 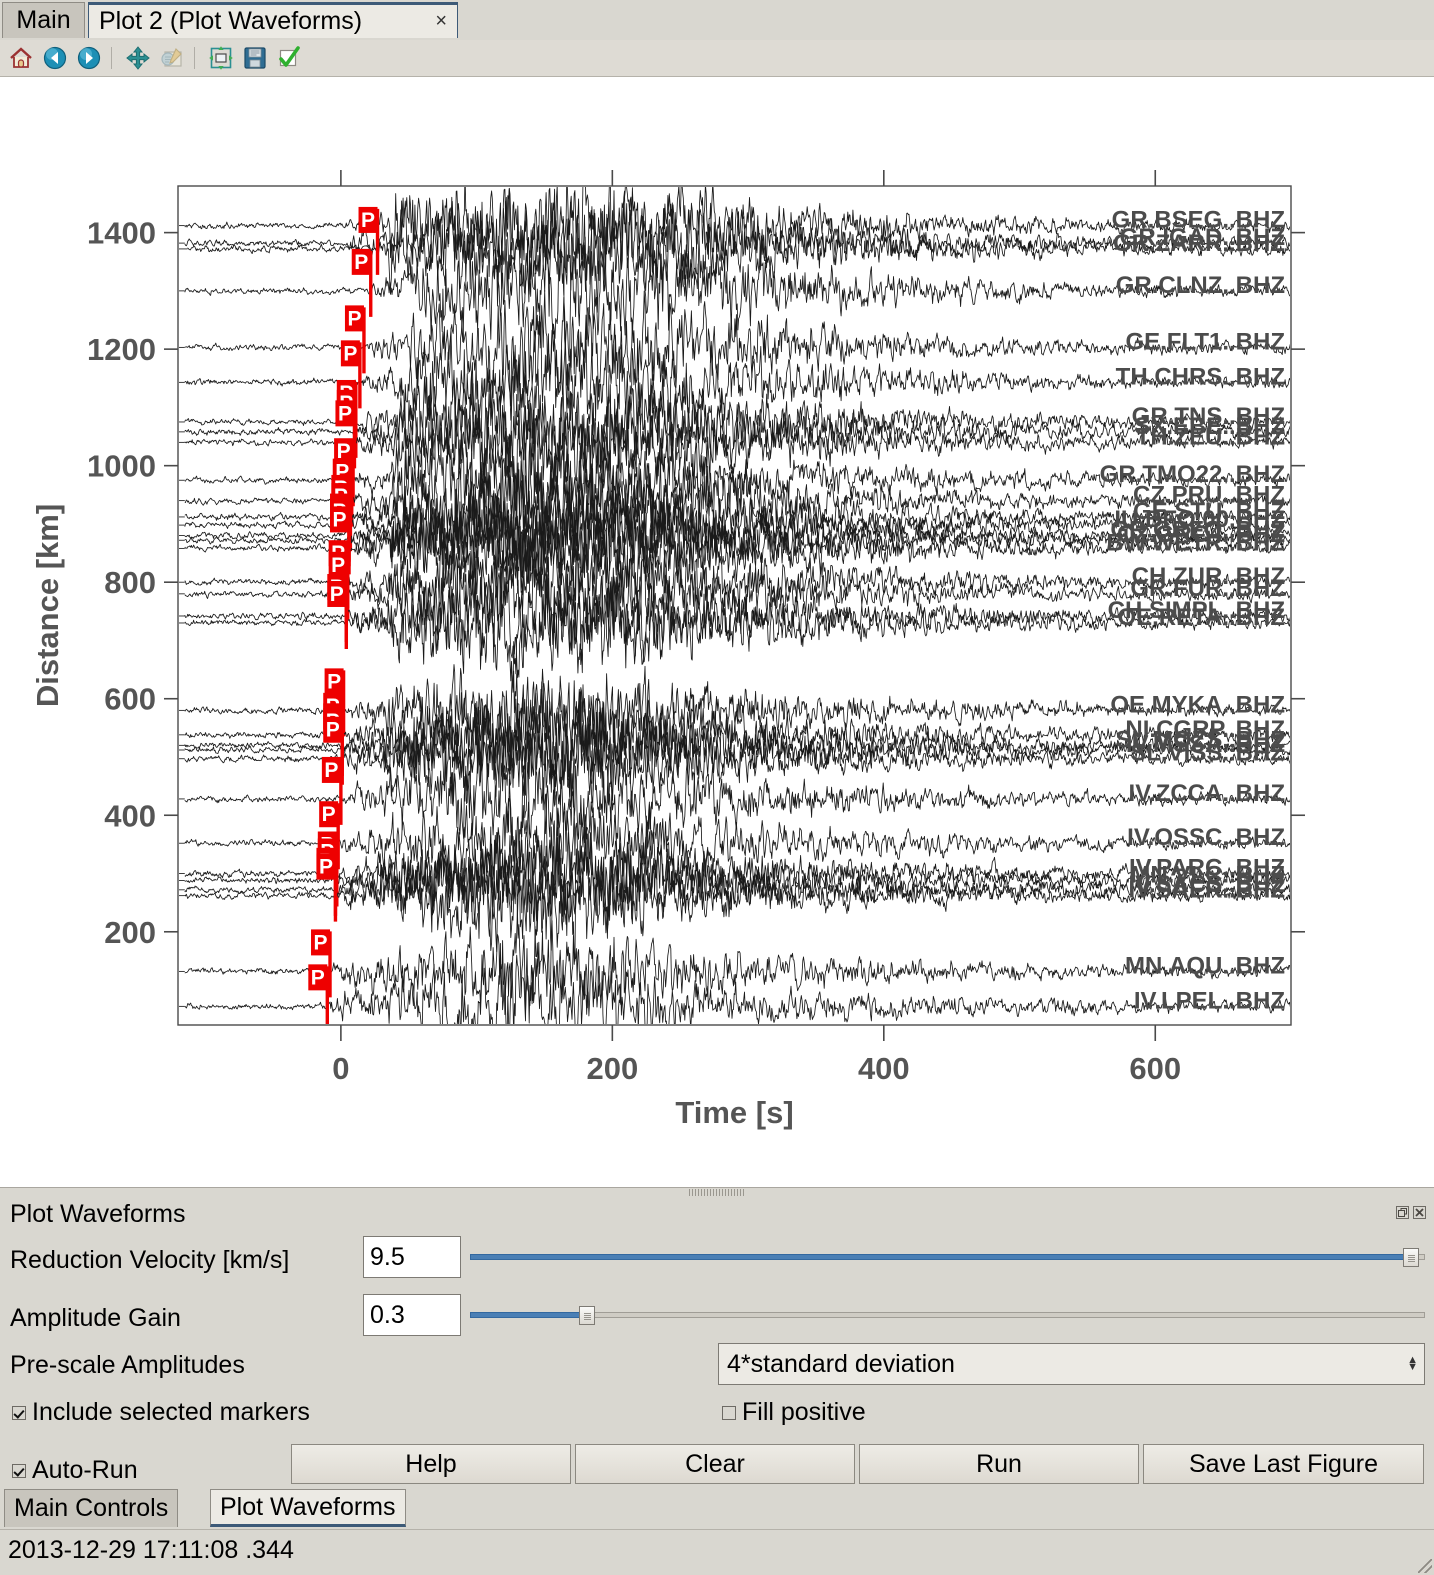 I want to click on tab-plot-waveforms-label: Plot Waveforms, so click(x=308, y=1506).